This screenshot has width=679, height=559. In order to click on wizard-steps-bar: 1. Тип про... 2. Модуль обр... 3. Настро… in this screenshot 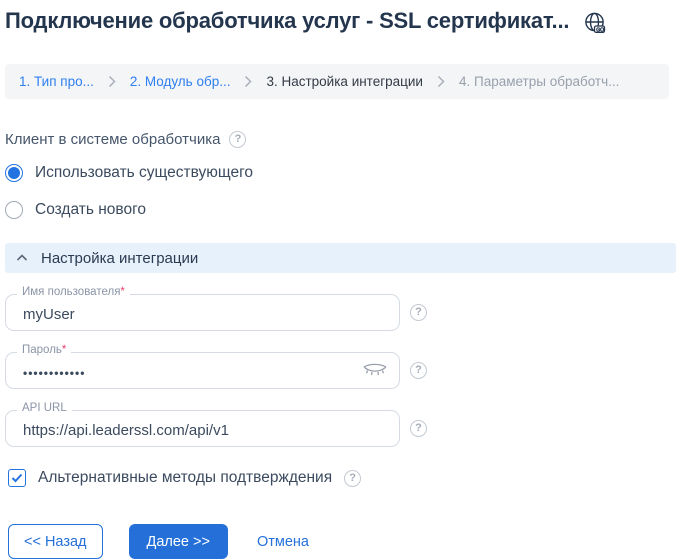, I will do `click(337, 81)`.